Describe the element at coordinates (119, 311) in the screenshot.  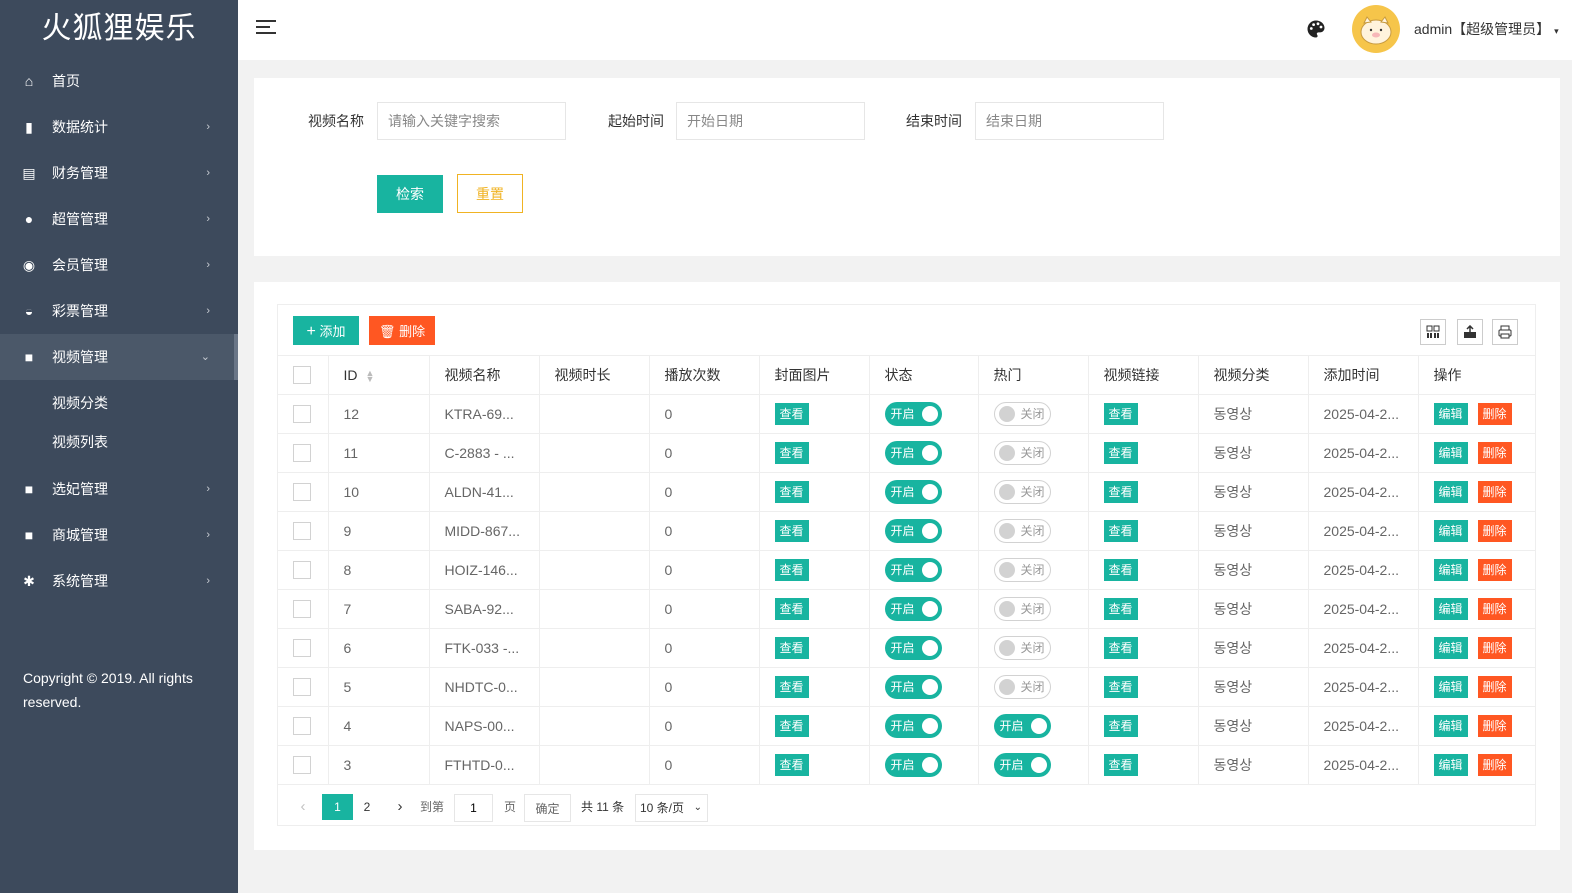
I see `sidebar-item: ◒ 彩票管理 ›` at that location.